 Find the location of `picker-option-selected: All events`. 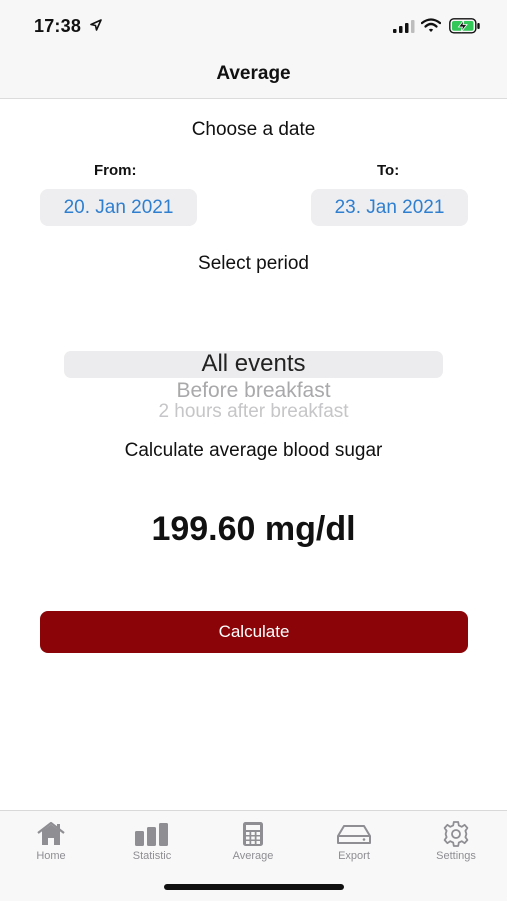

picker-option-selected: All events is located at coordinates (253, 364).